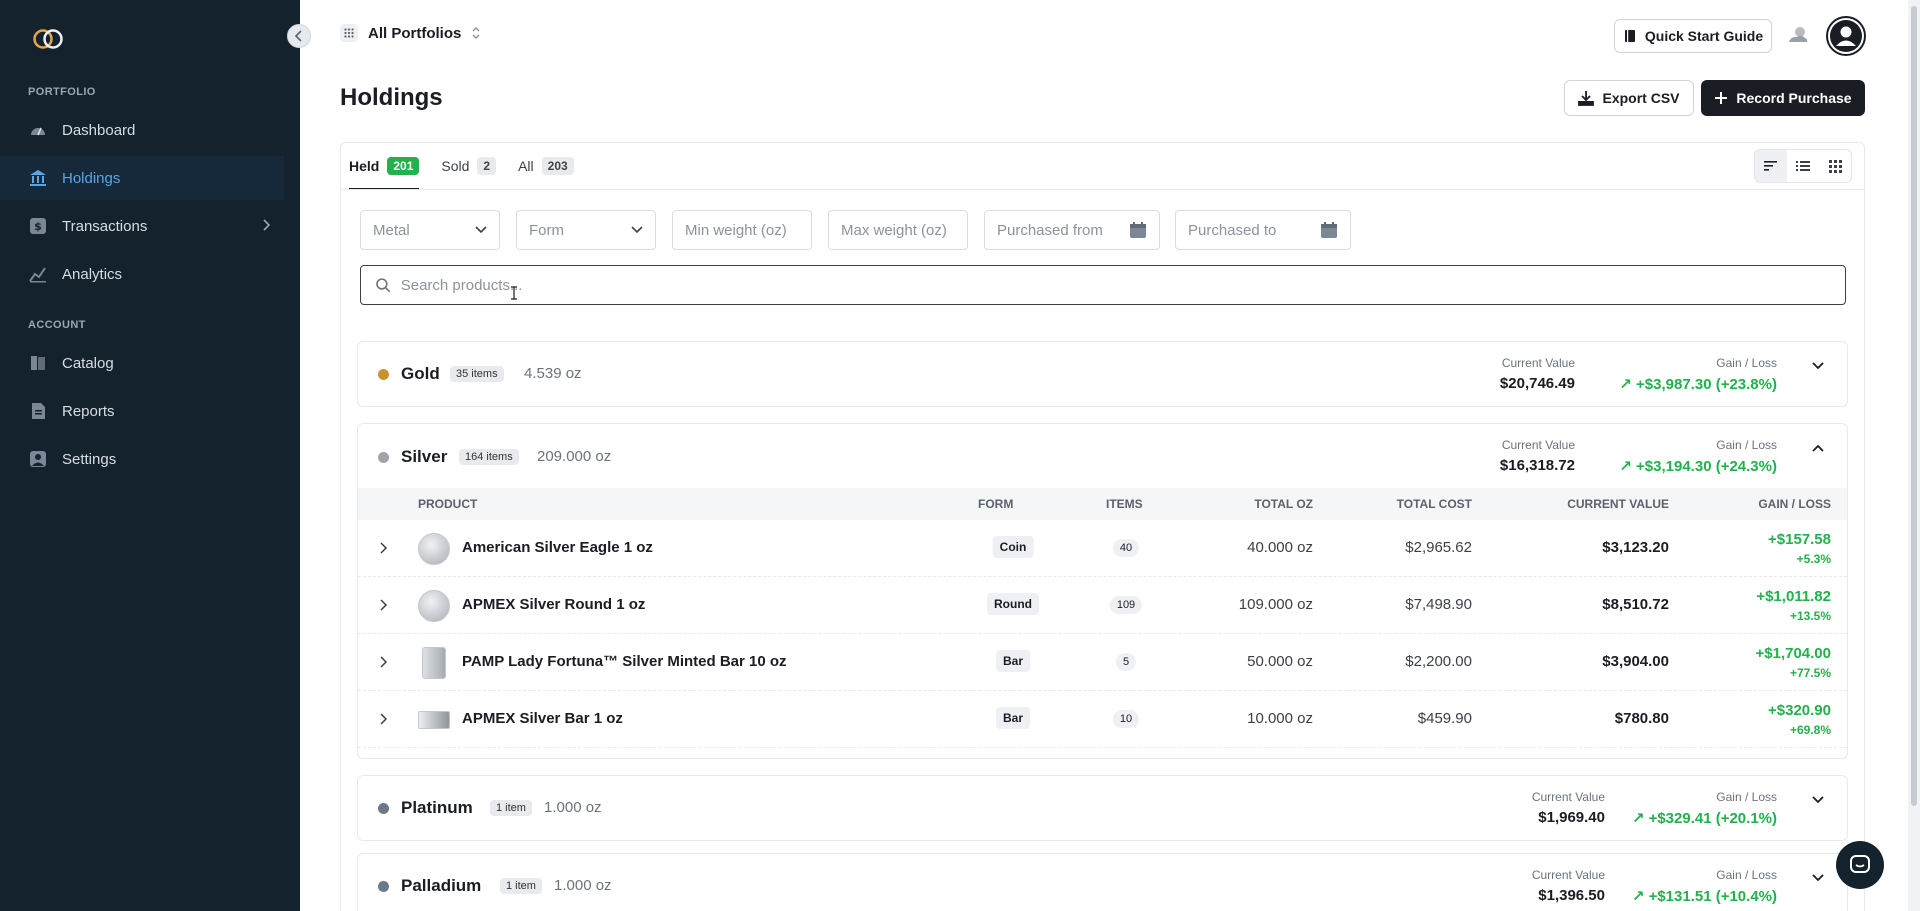 This screenshot has height=911, width=1920. I want to click on sidebar-item-label: Catalog, so click(88, 363).